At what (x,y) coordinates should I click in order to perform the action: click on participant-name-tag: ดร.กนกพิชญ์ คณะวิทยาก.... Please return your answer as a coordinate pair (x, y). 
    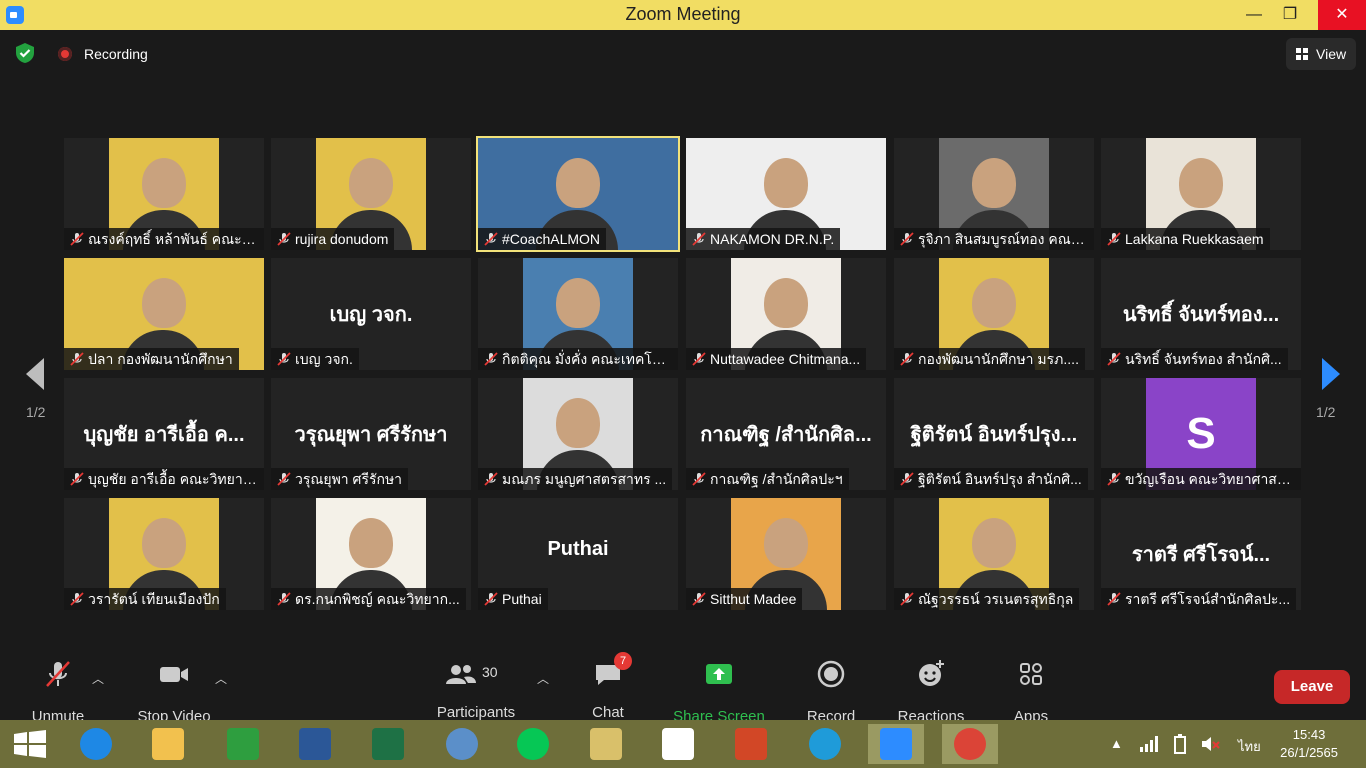
    Looking at the image, I should click on (368, 599).